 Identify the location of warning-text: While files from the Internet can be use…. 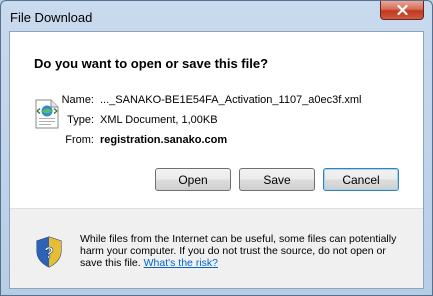
(245, 251).